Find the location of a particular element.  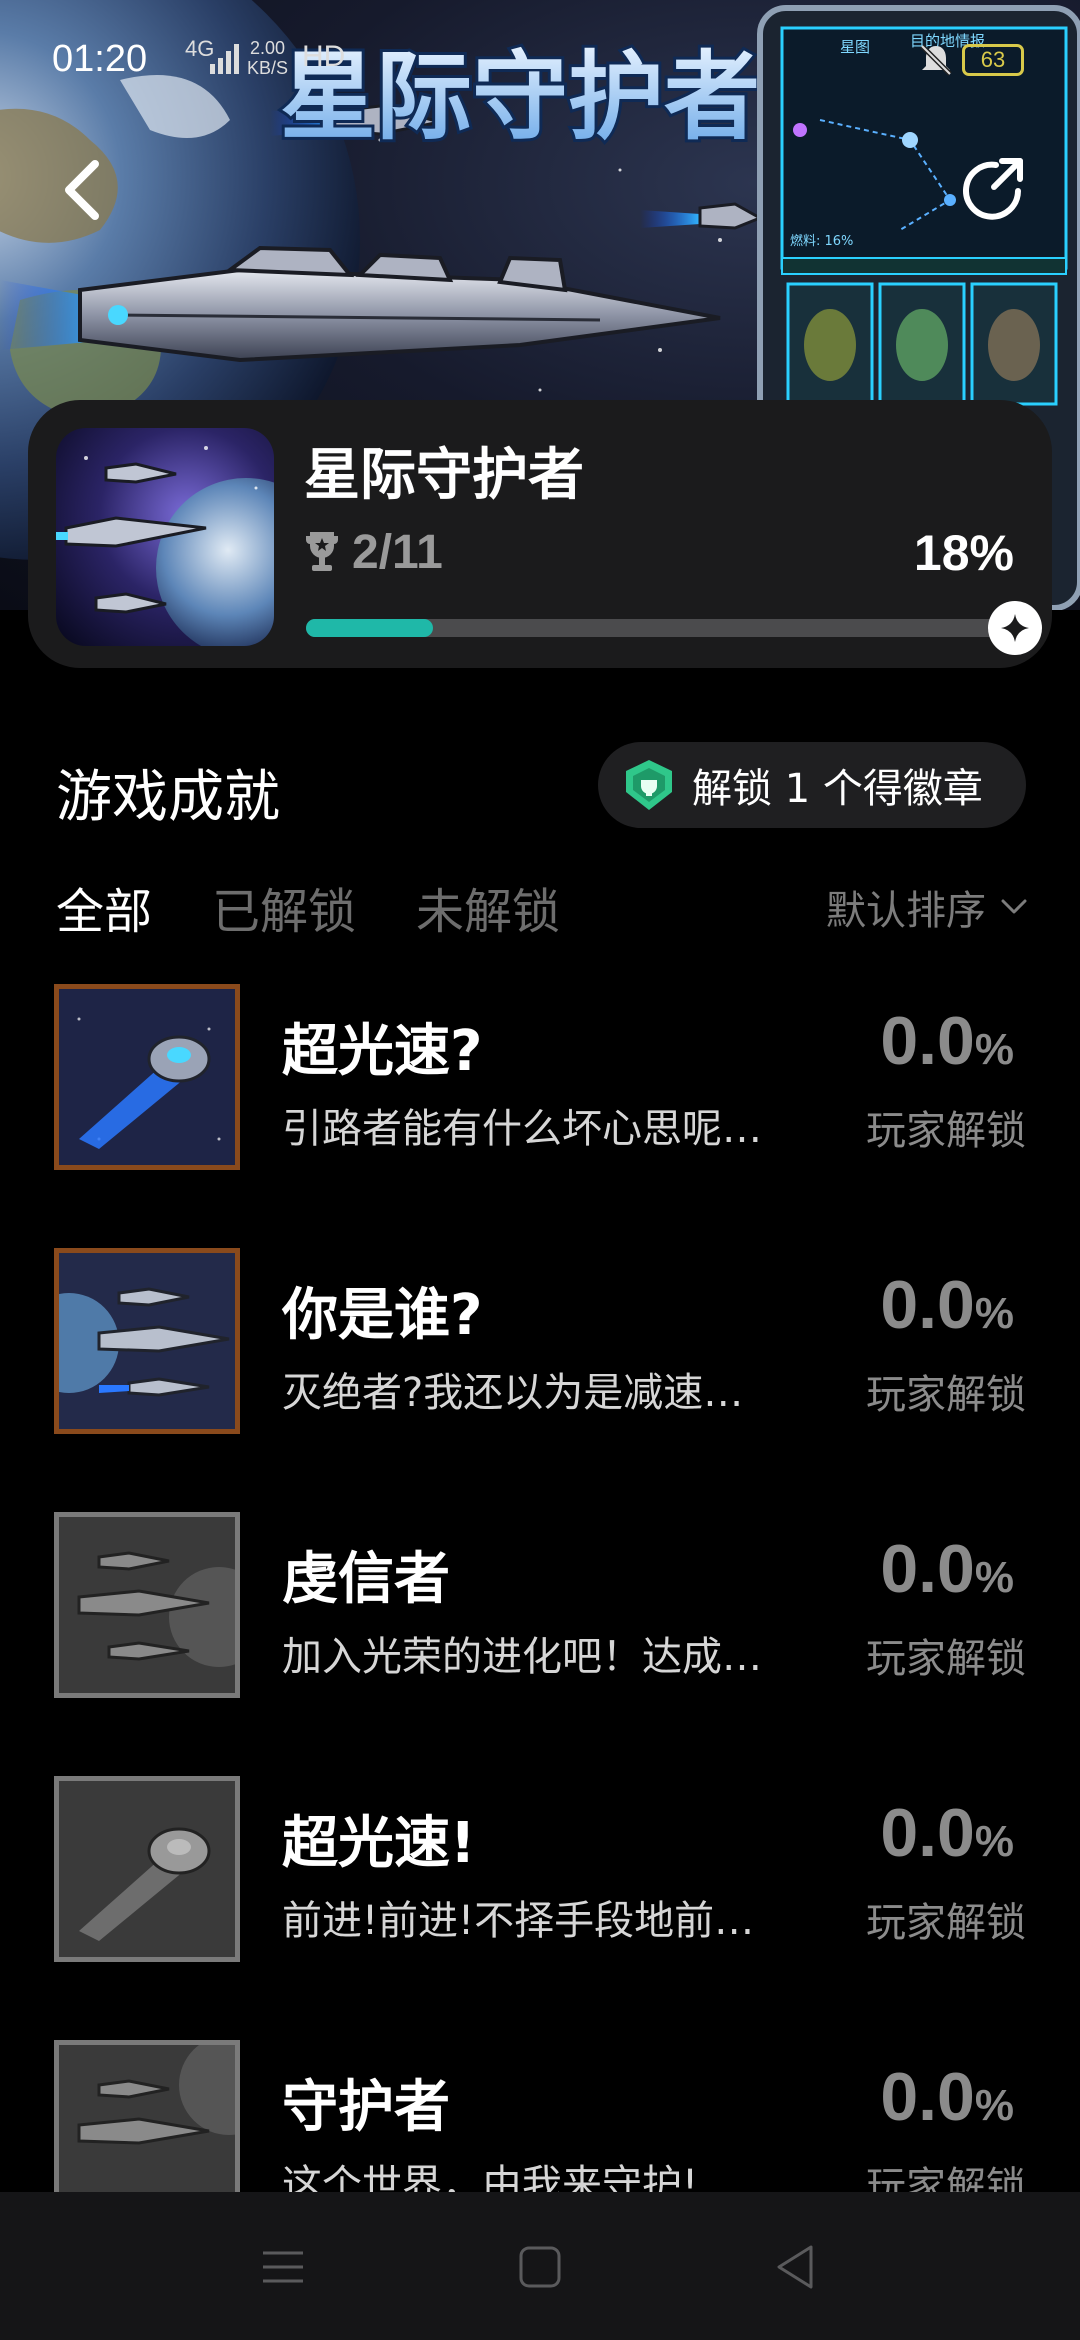

share-button is located at coordinates (993, 190).